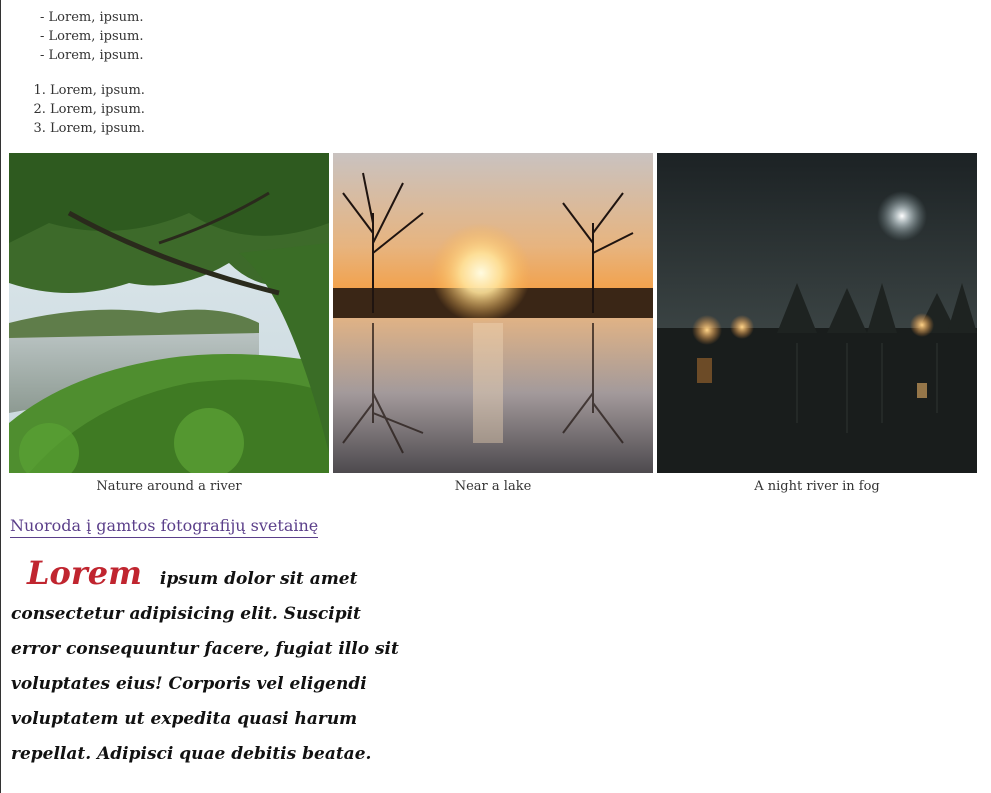  I want to click on night-fog-river-photo, so click(817, 313).